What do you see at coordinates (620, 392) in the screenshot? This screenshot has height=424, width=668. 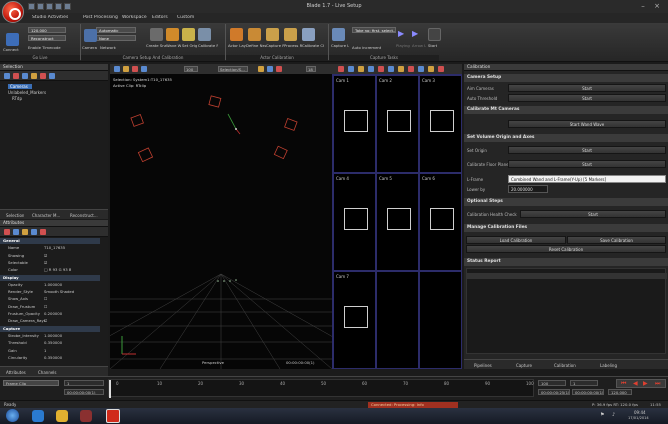 I see `fps-input: 120.000` at bounding box center [620, 392].